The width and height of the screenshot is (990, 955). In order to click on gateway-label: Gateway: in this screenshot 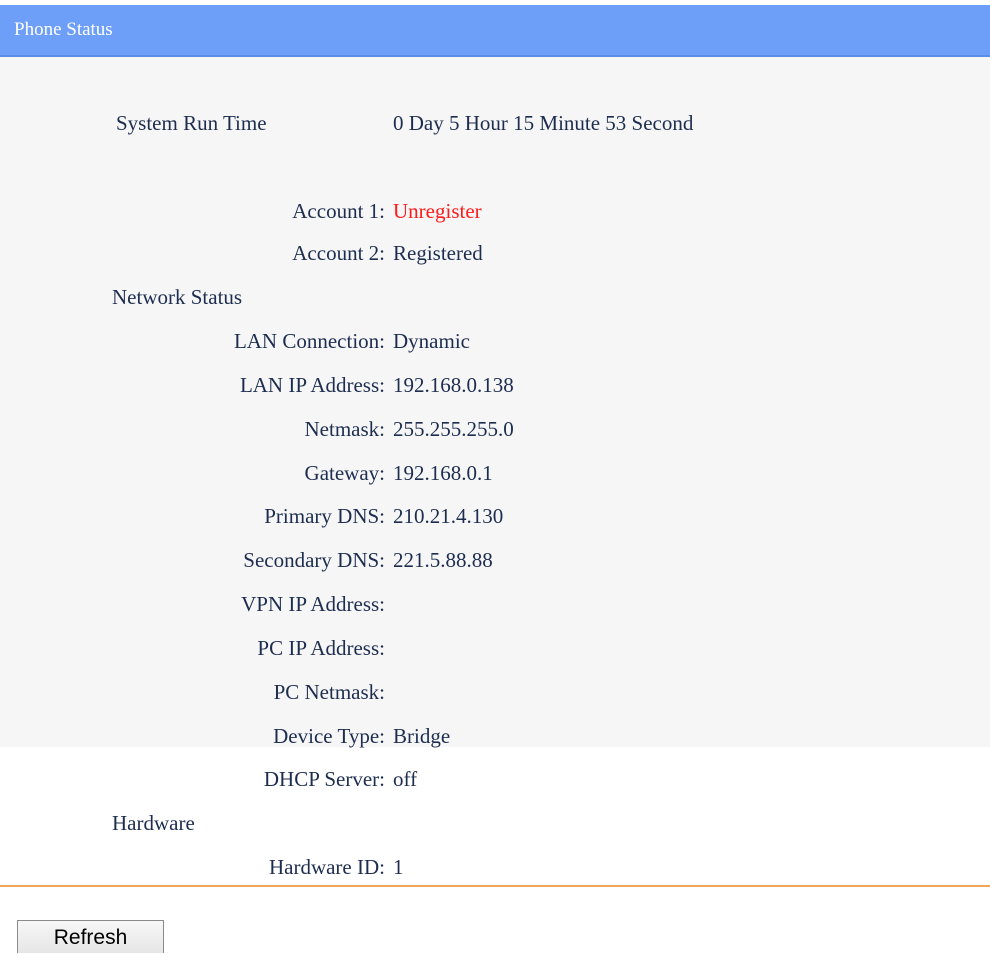, I will do `click(344, 473)`.